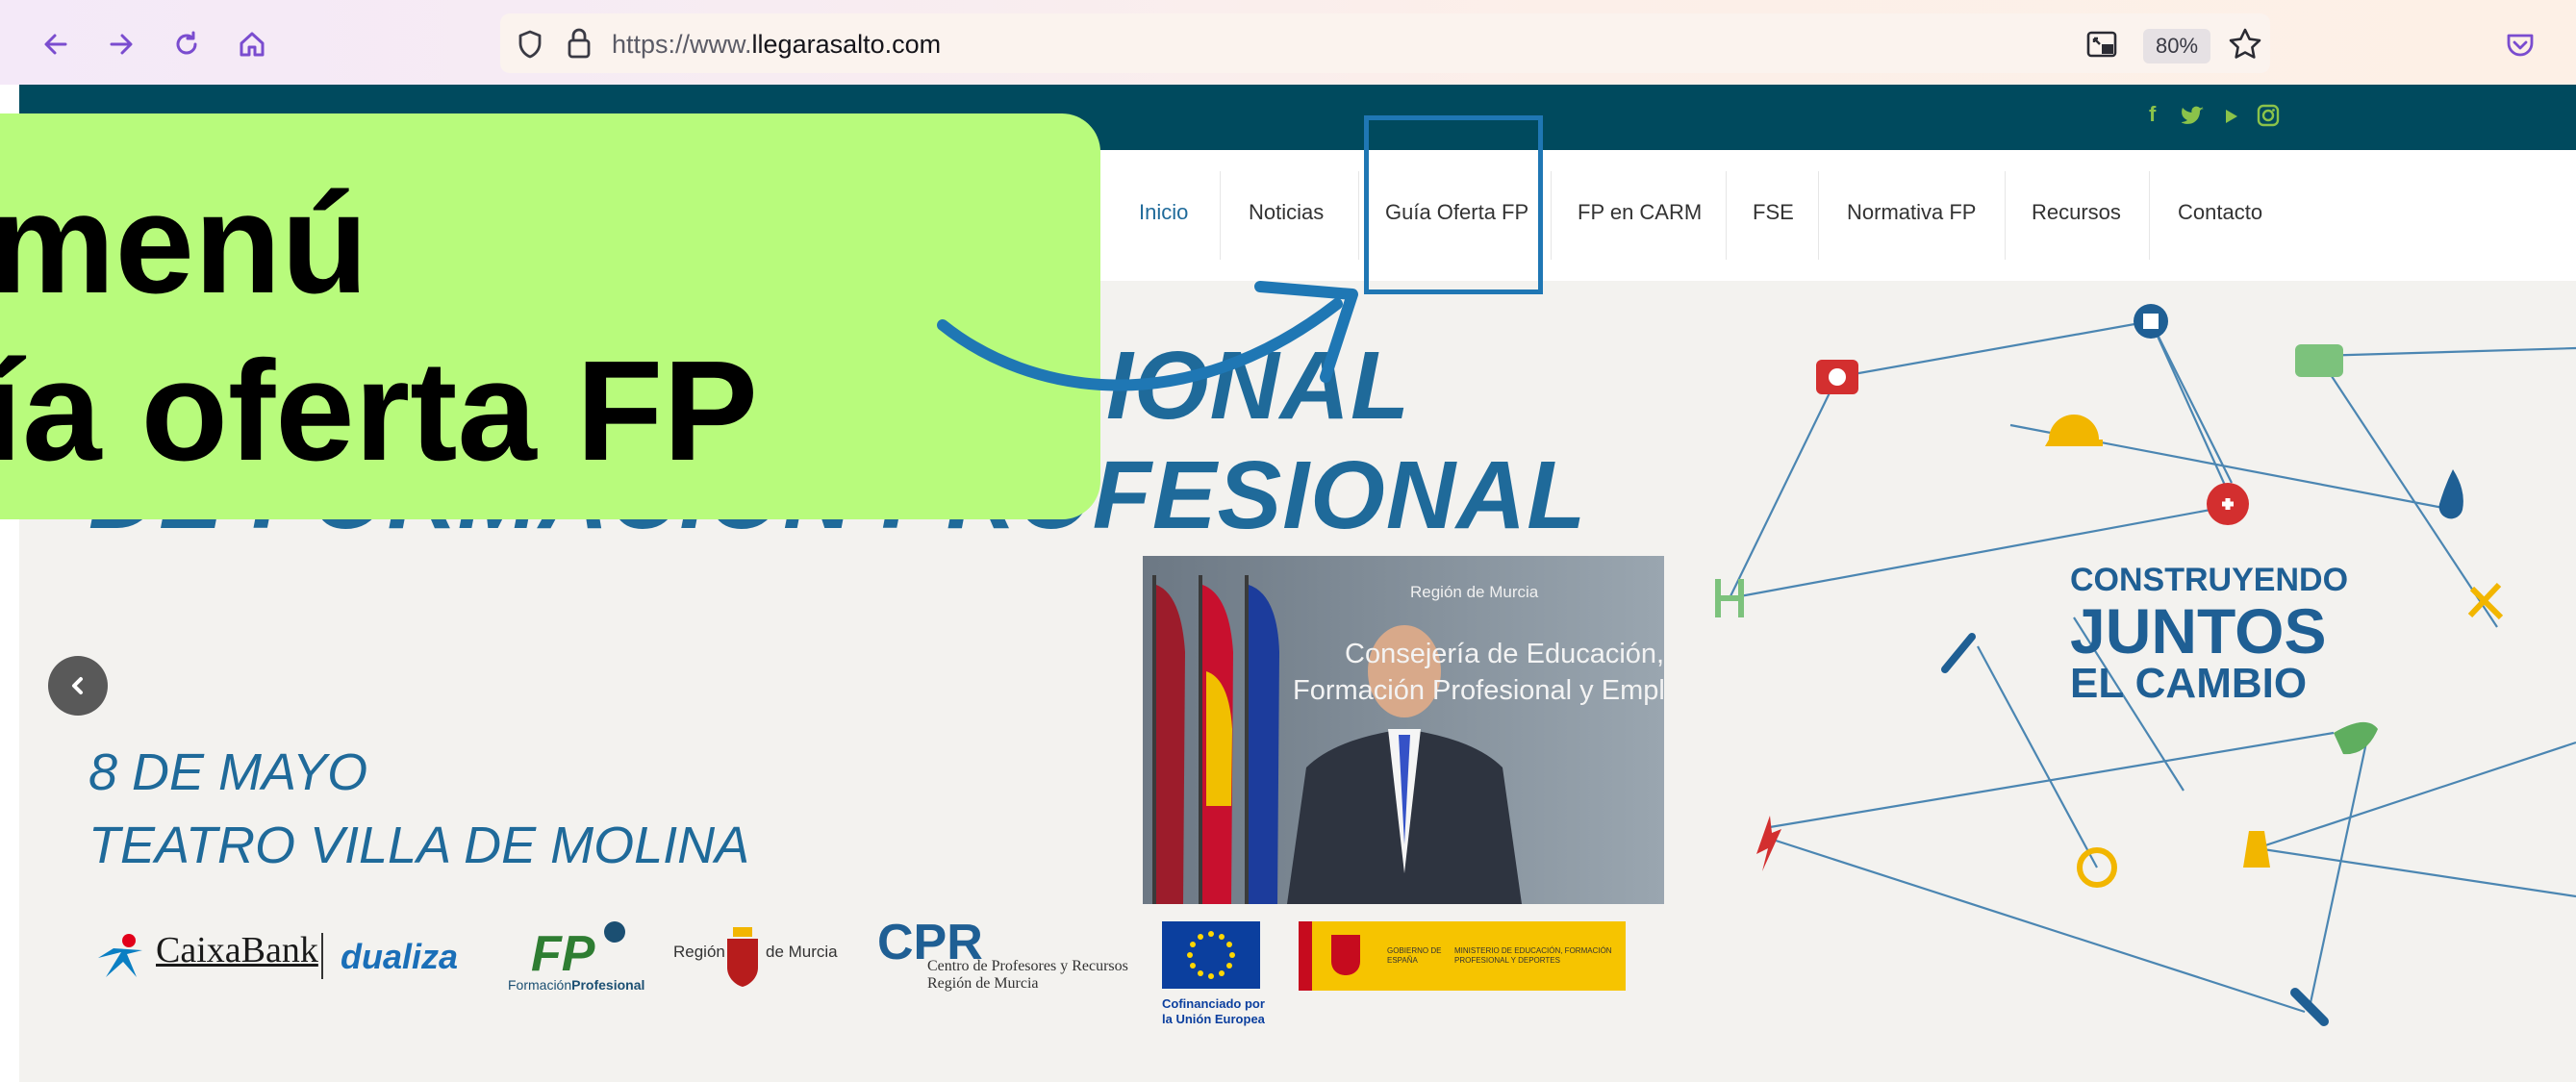  Describe the element at coordinates (2521, 44) in the screenshot. I see `pocket-icon` at that location.